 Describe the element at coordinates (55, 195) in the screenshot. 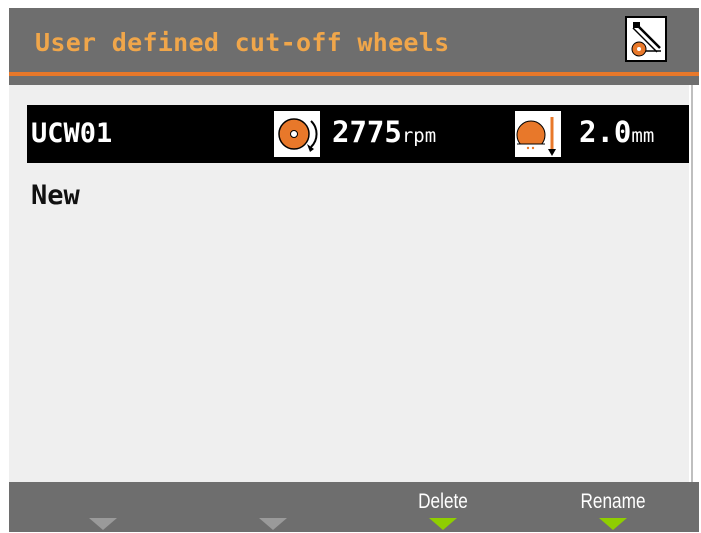

I see `new-item-label: New` at that location.